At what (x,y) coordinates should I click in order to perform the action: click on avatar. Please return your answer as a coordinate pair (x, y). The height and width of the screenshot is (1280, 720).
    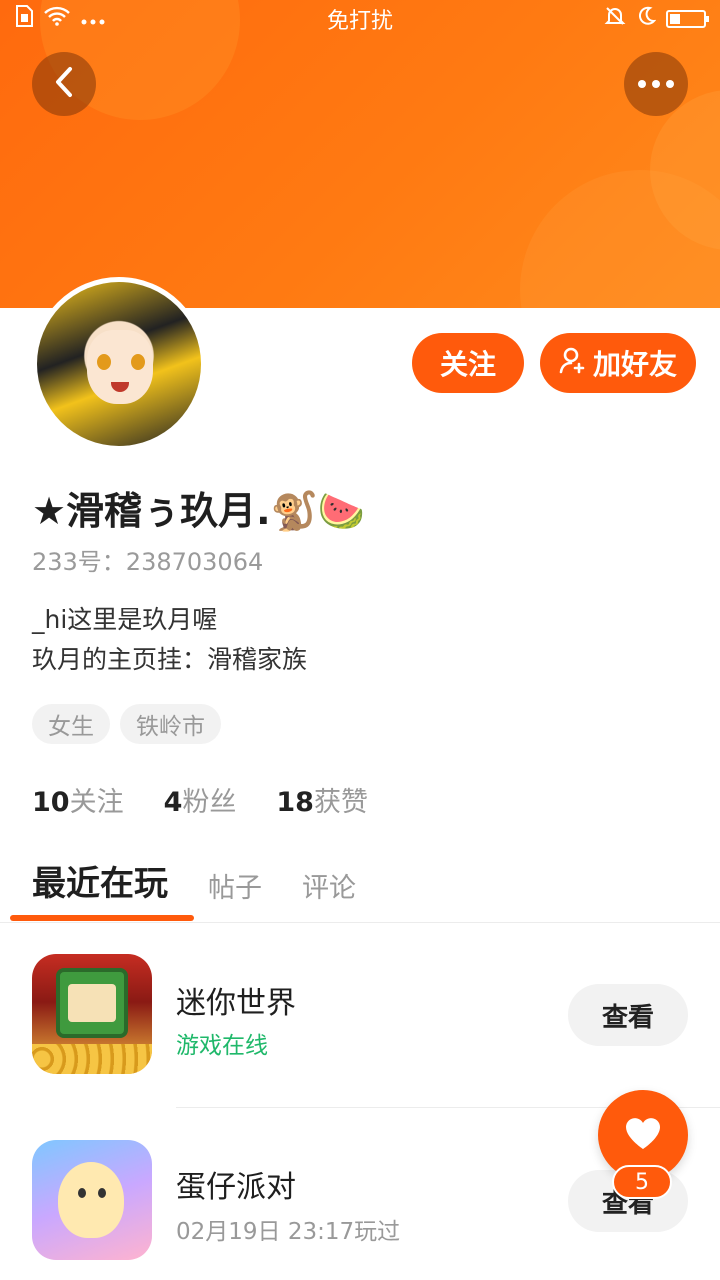
    Looking at the image, I should click on (119, 364).